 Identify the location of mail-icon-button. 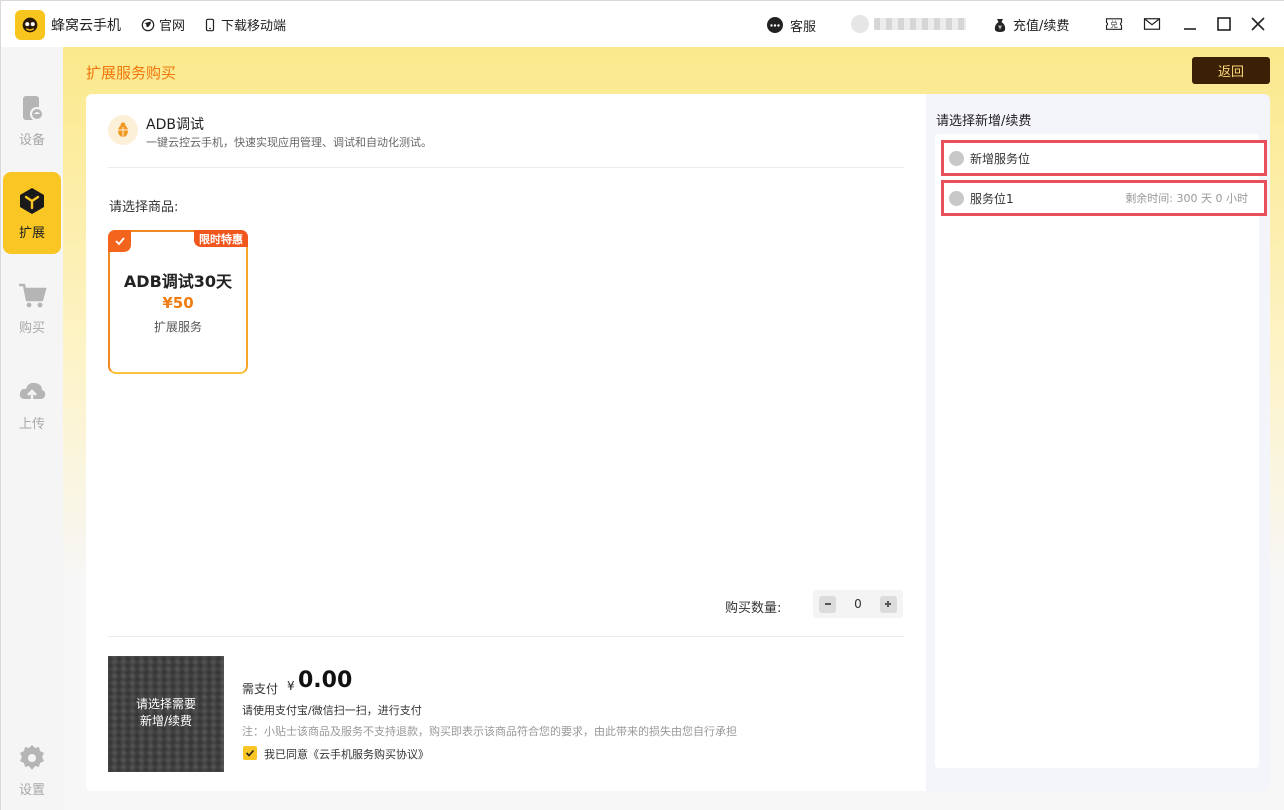
(1152, 24).